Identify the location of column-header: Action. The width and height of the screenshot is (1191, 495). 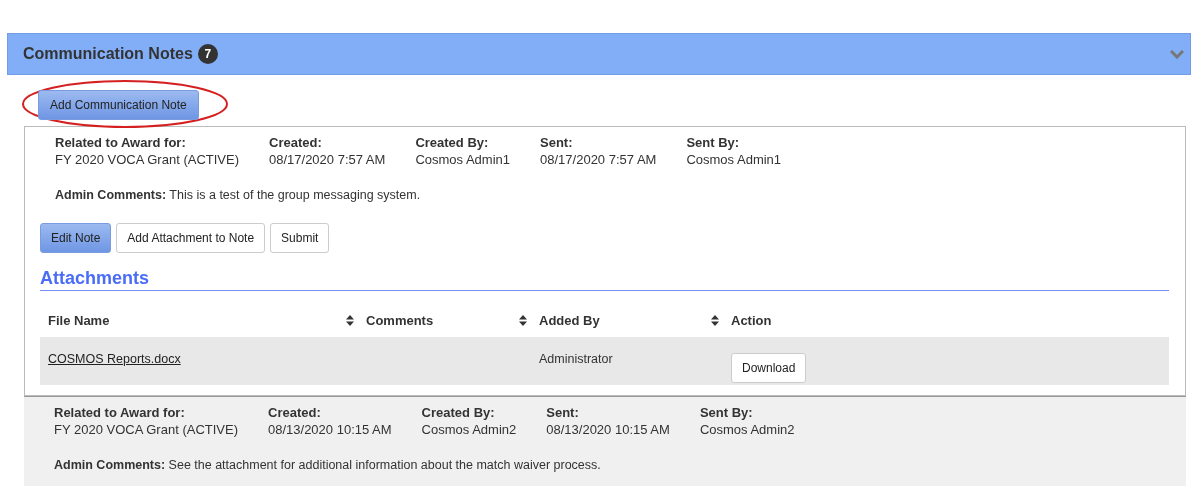
(946, 320).